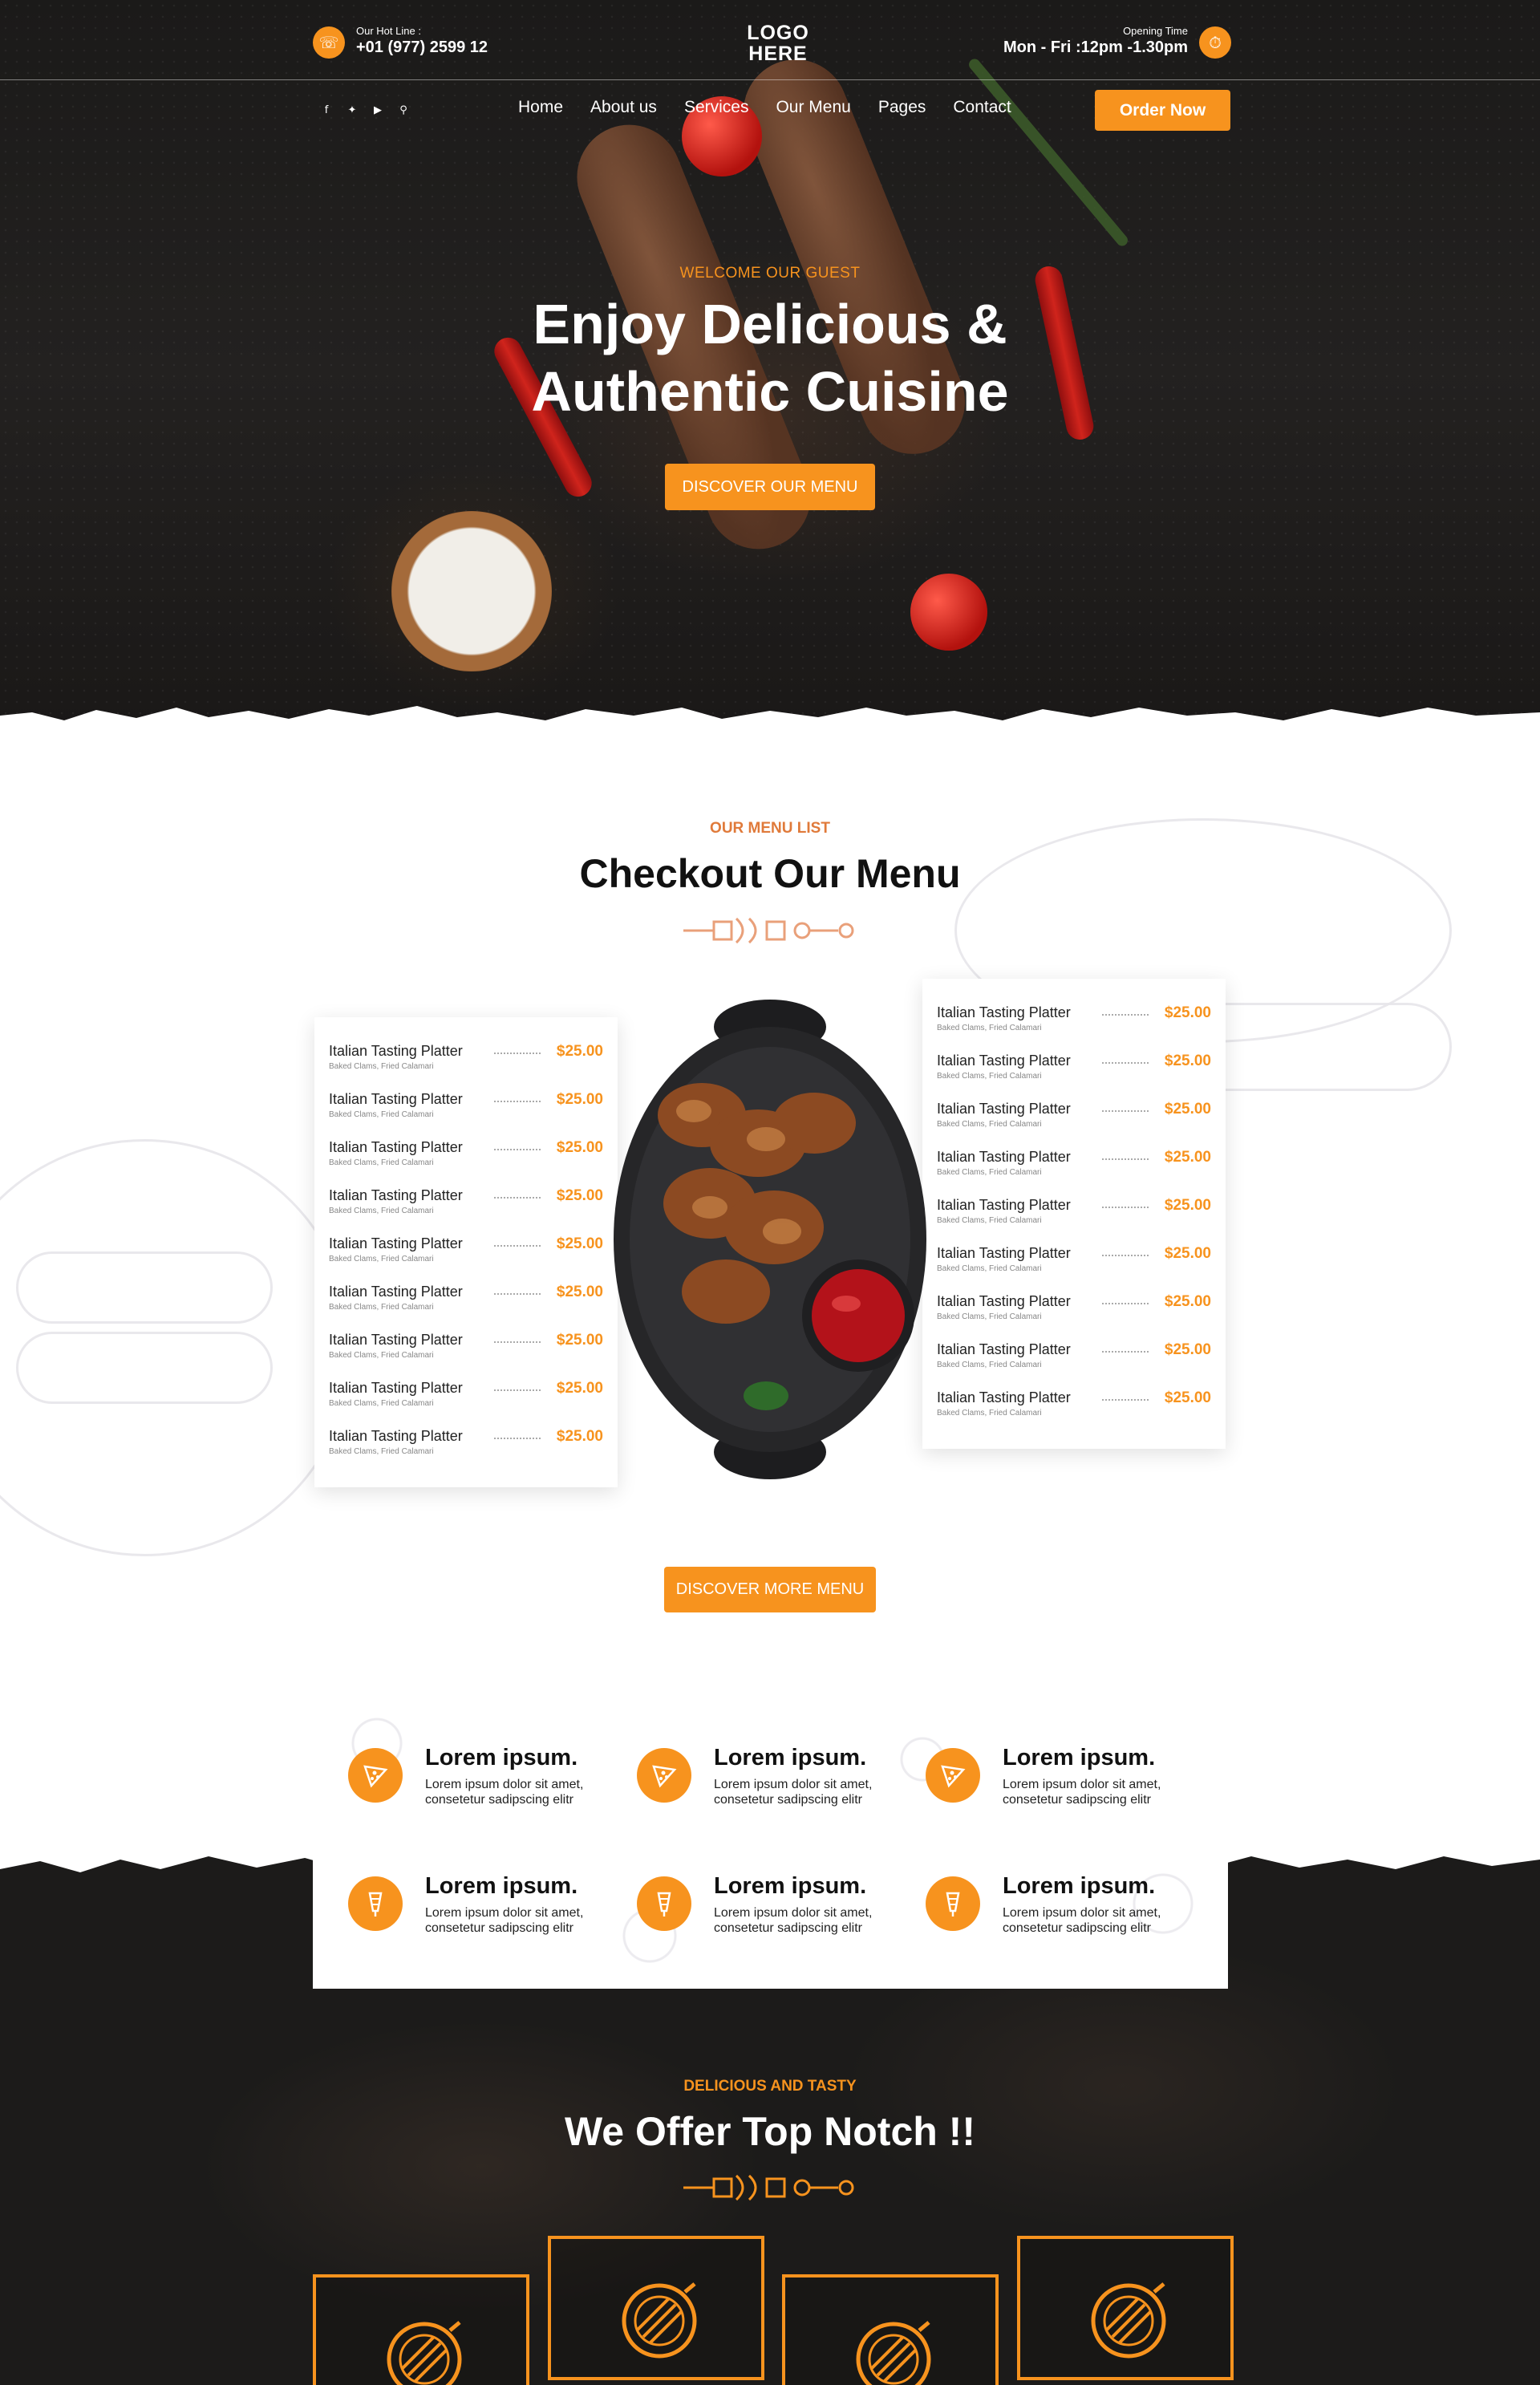  I want to click on opening-time-label: Opening Time, so click(1155, 31).